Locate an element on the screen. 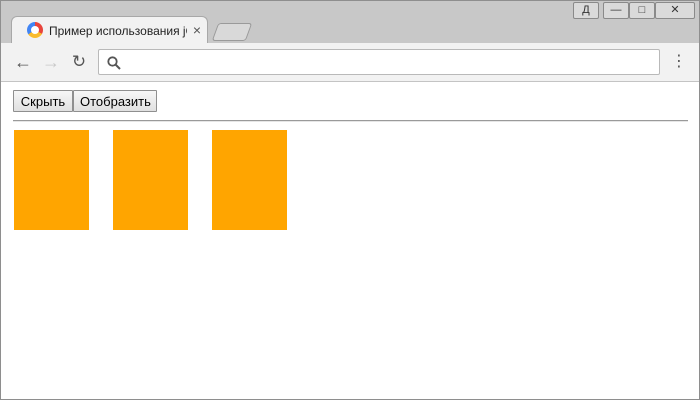 This screenshot has width=700, height=400. address-bar is located at coordinates (379, 62).